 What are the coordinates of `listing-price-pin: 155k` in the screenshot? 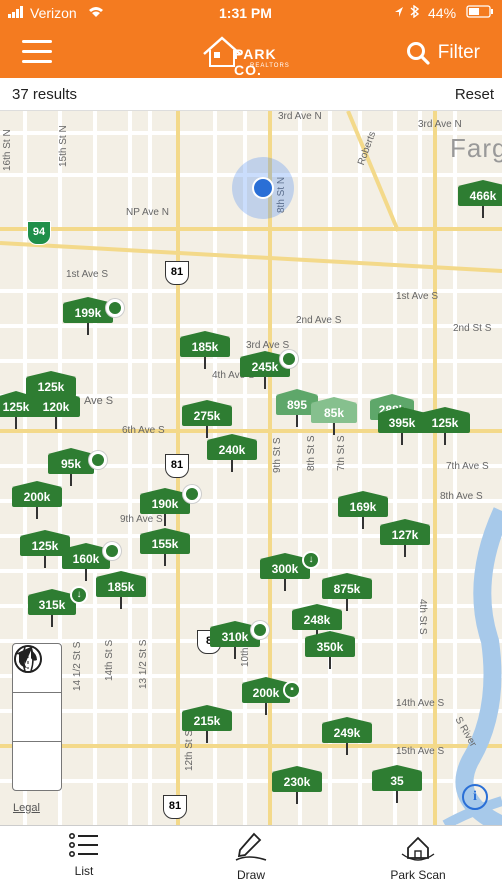 It's located at (165, 547).